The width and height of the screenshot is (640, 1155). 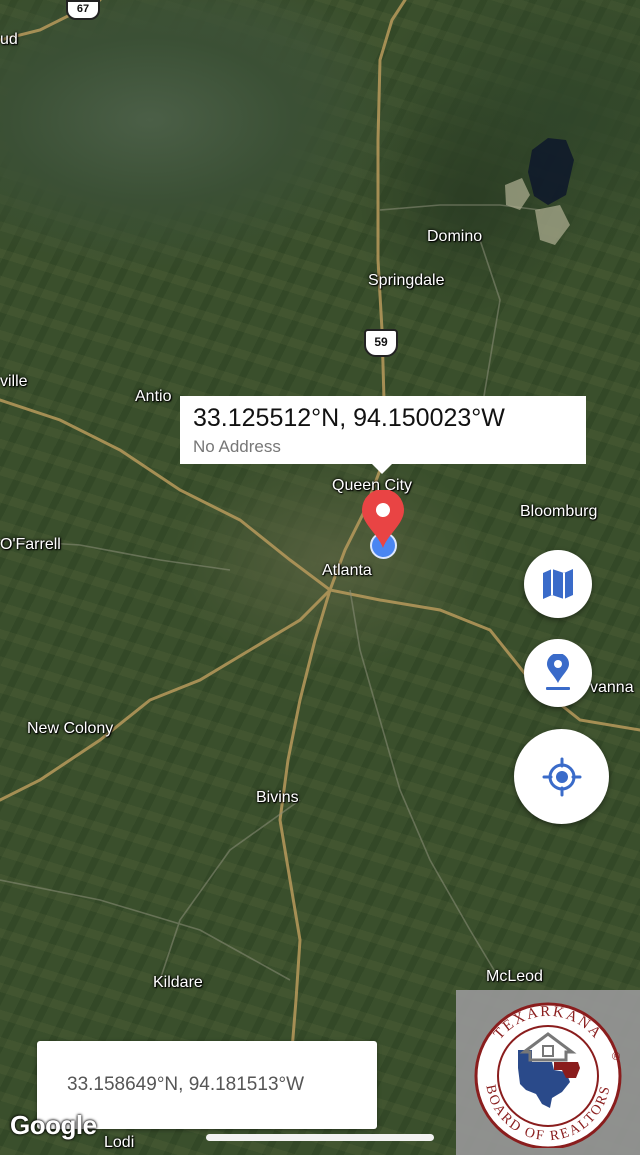 I want to click on place-label-mcleod: McLeod, so click(x=514, y=976).